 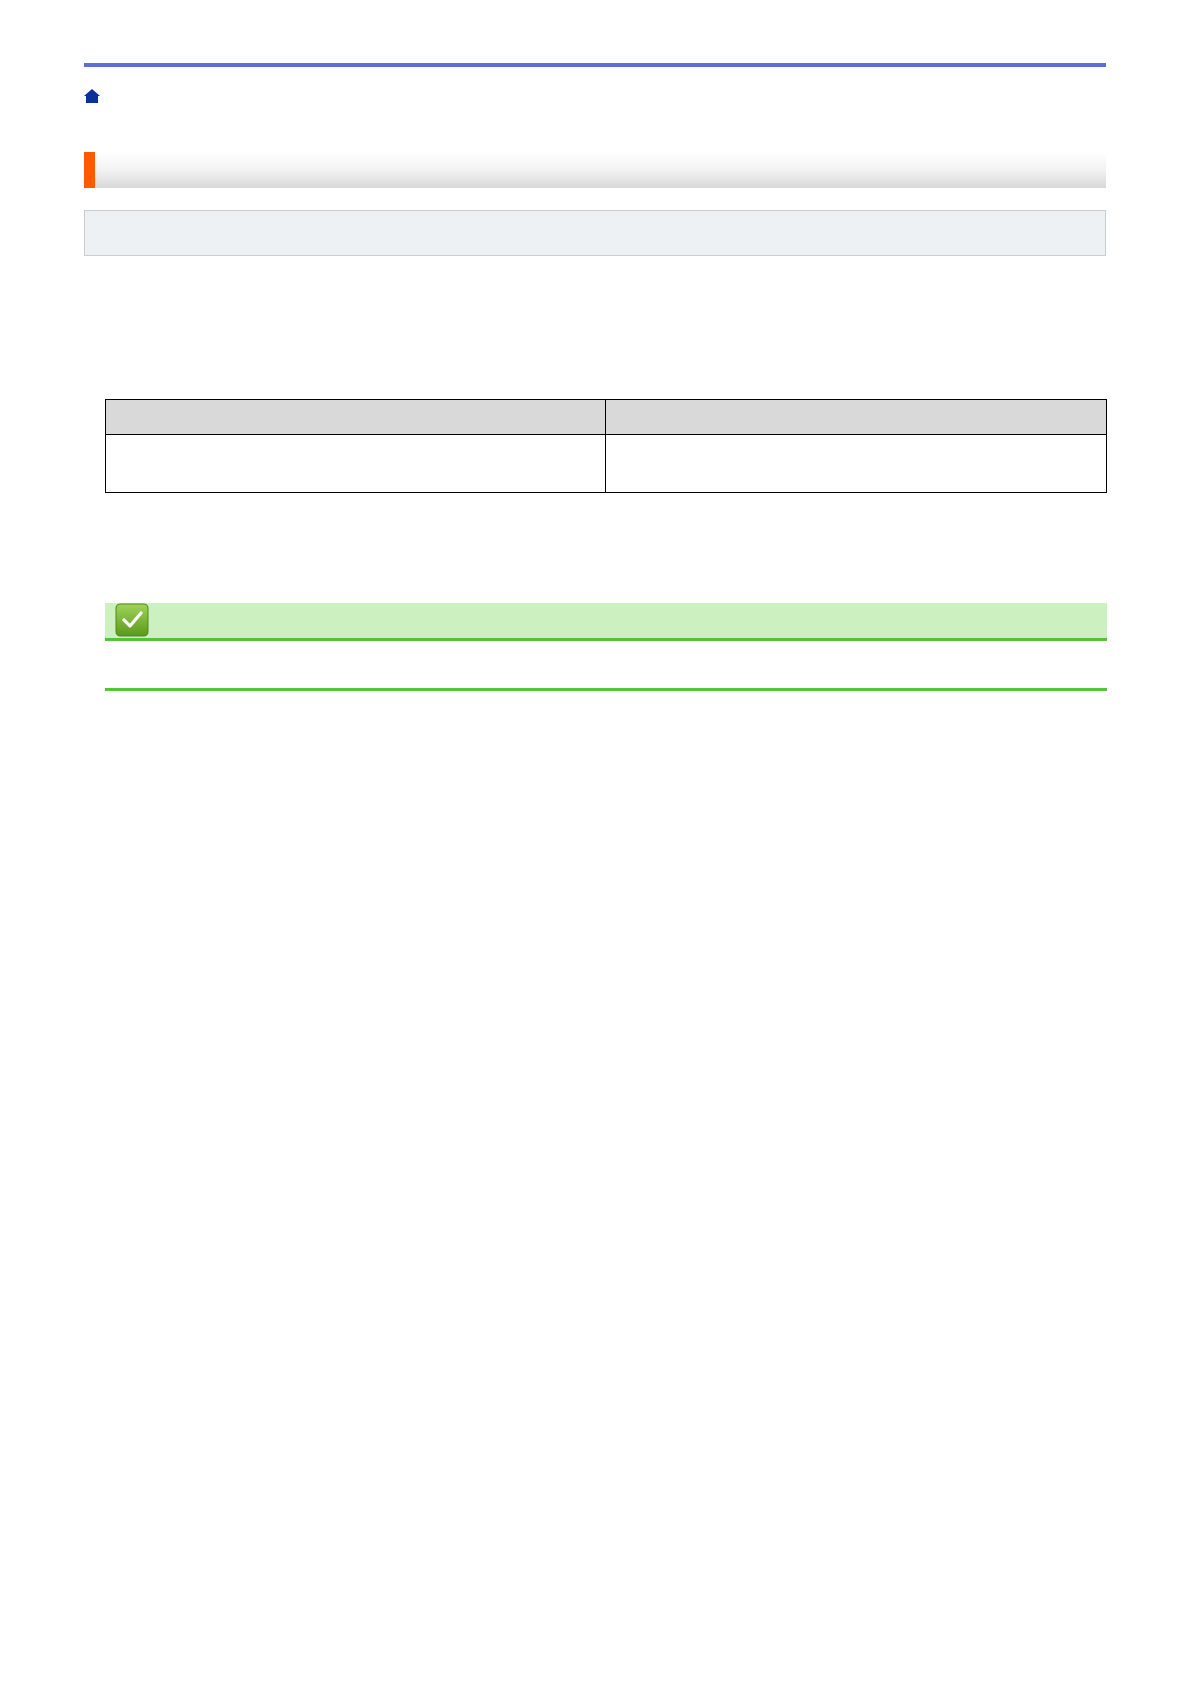 I want to click on table-header-row, so click(x=606, y=417).